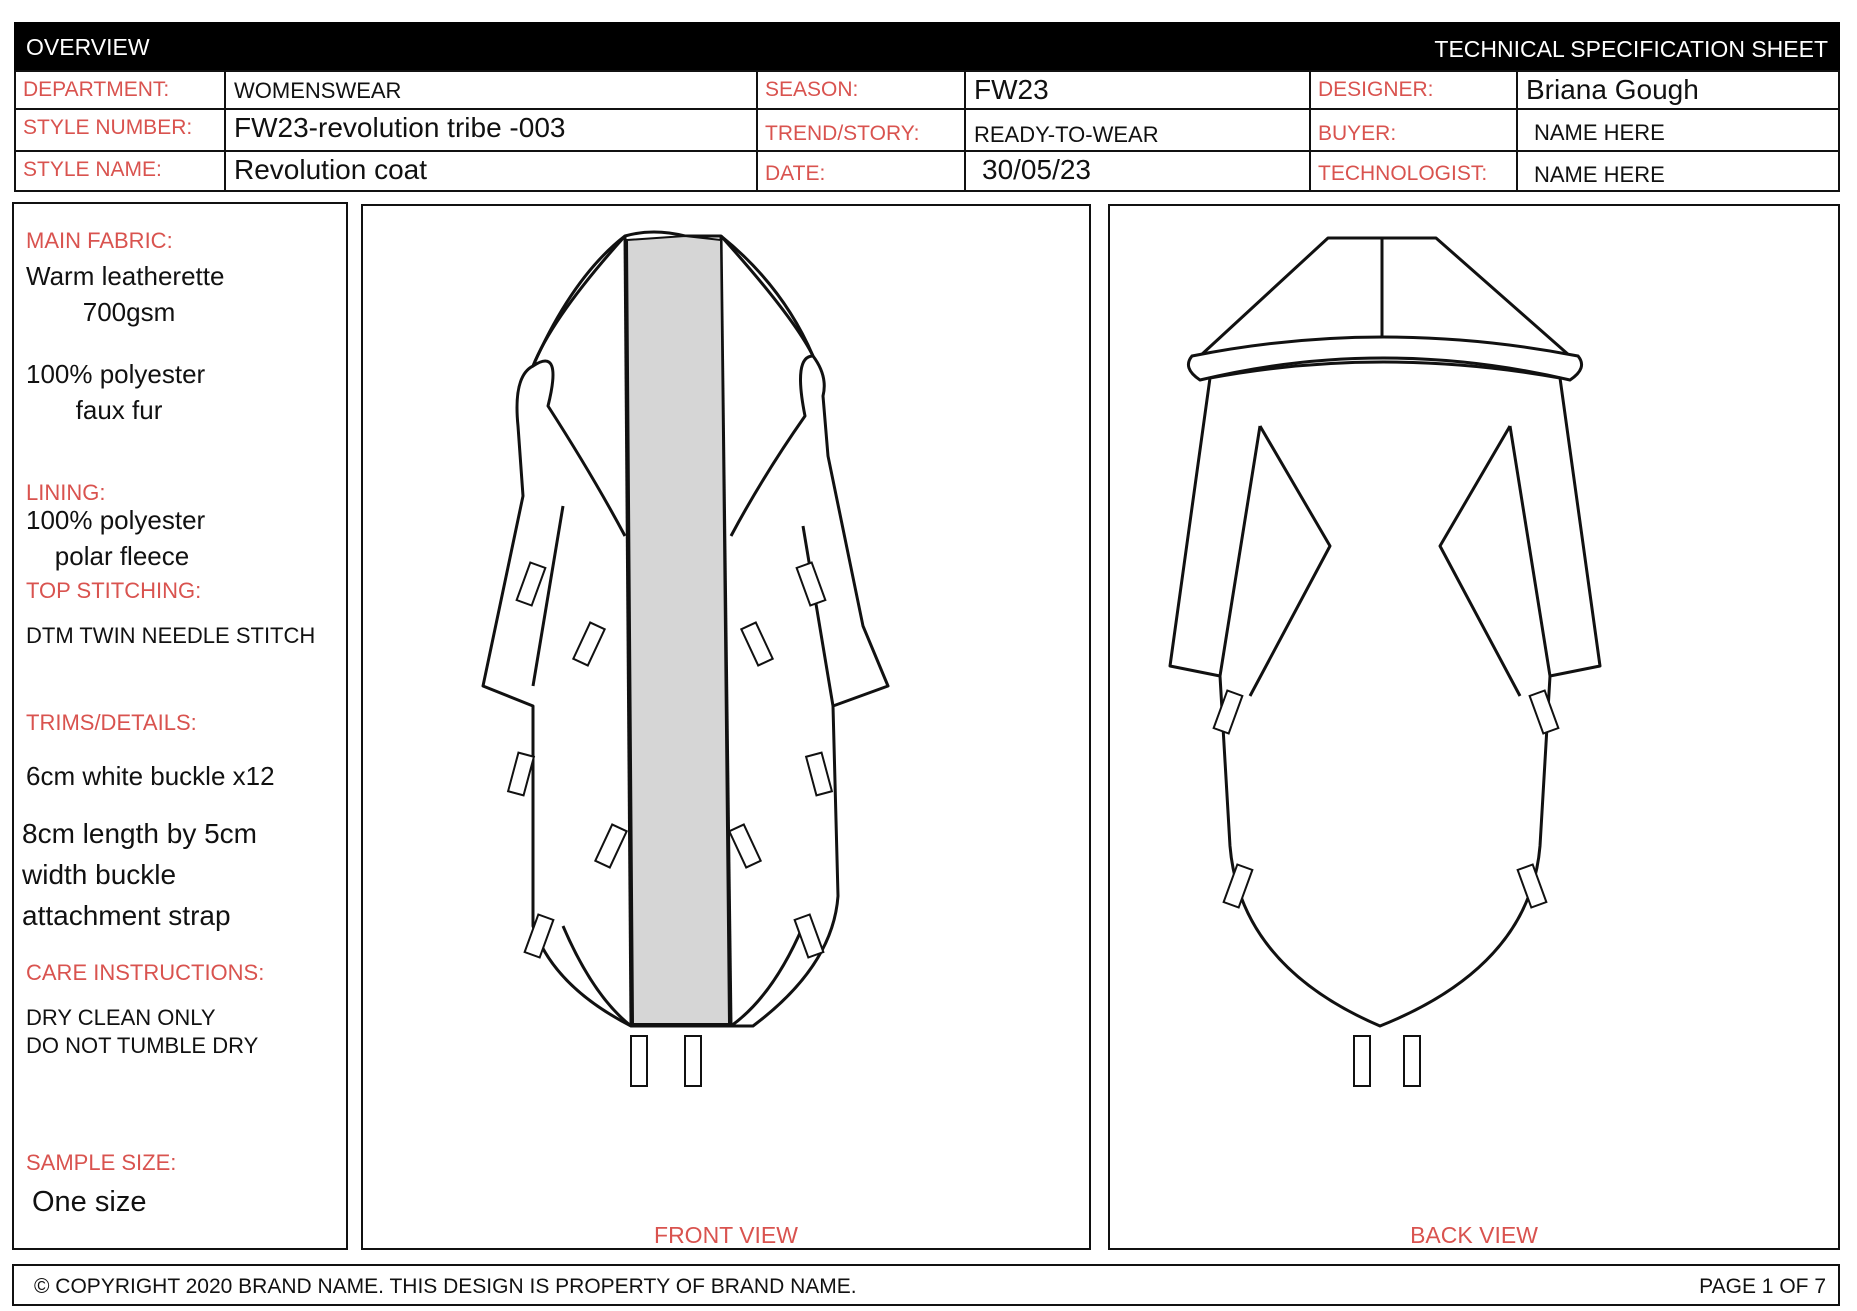 The image size is (1857, 1311). Describe the element at coordinates (145, 972) in the screenshot. I see `care-label: CARE INSTRUCTIONS:` at that location.